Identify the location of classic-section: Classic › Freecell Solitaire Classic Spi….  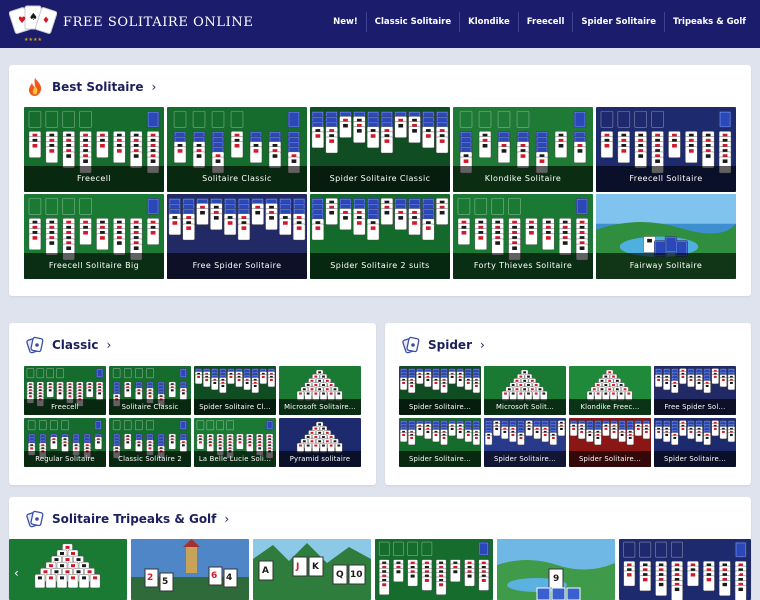
(192, 404).